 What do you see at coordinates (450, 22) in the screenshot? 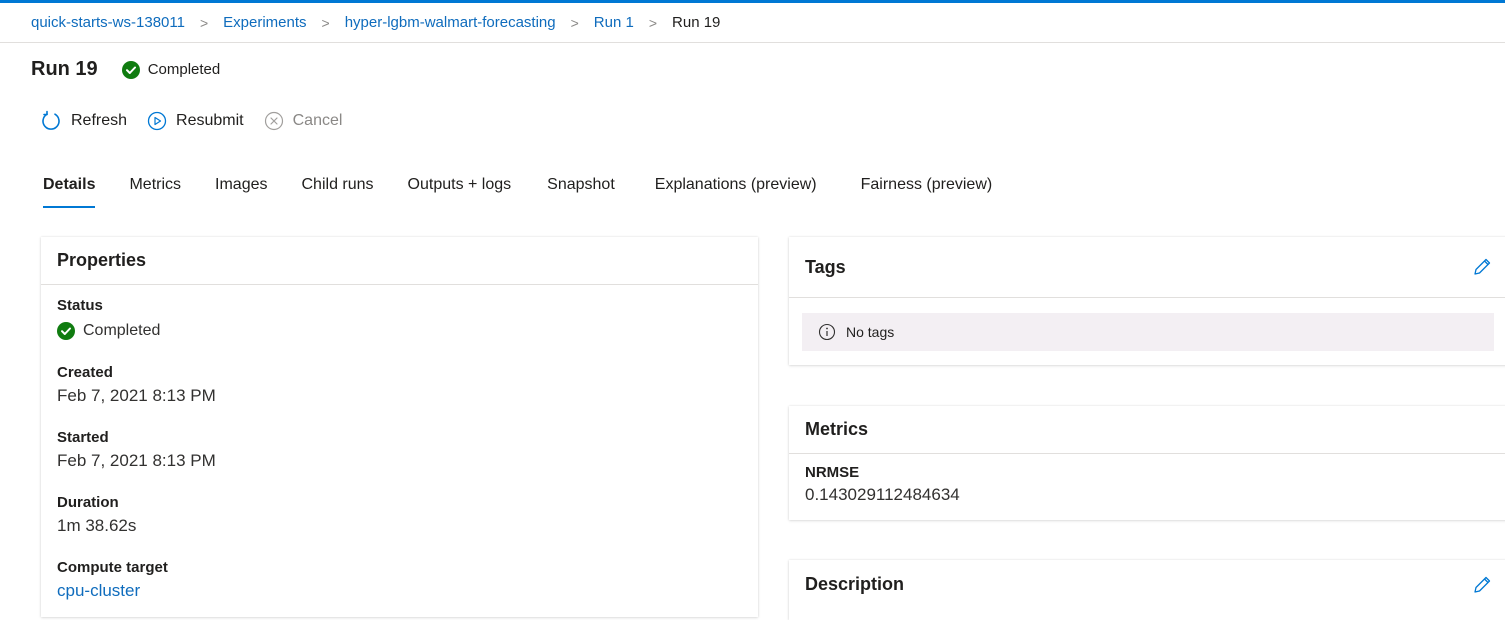
I see `breadcrumb-experiment: hyper-lgbm-walmart-forecasting` at bounding box center [450, 22].